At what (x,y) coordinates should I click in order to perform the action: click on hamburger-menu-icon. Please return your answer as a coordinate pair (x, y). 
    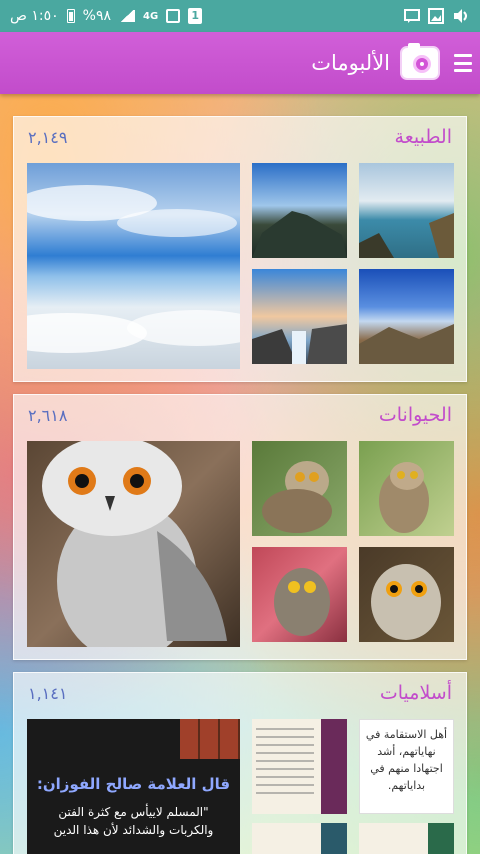
    Looking at the image, I should click on (463, 63).